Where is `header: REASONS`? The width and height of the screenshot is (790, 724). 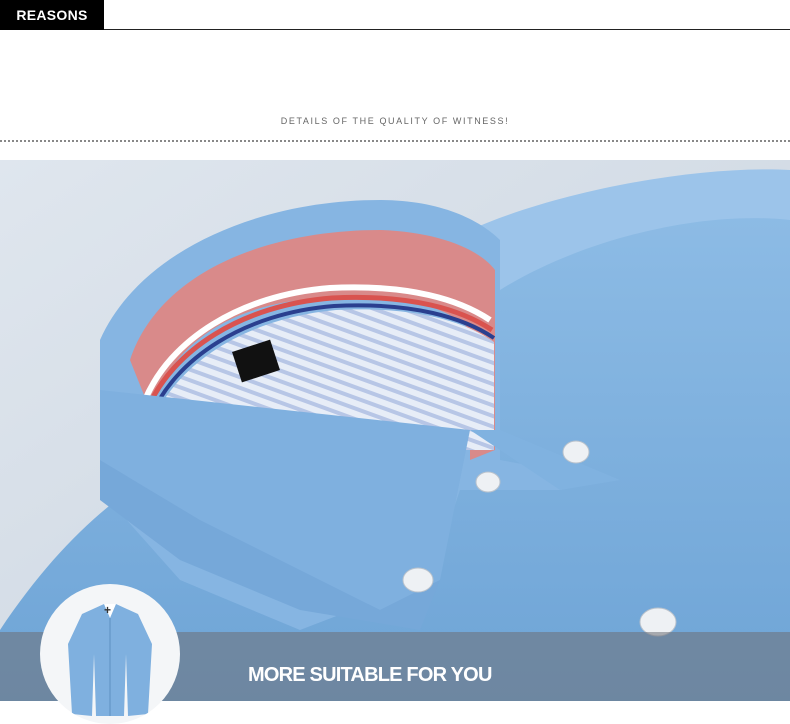
header: REASONS is located at coordinates (395, 15).